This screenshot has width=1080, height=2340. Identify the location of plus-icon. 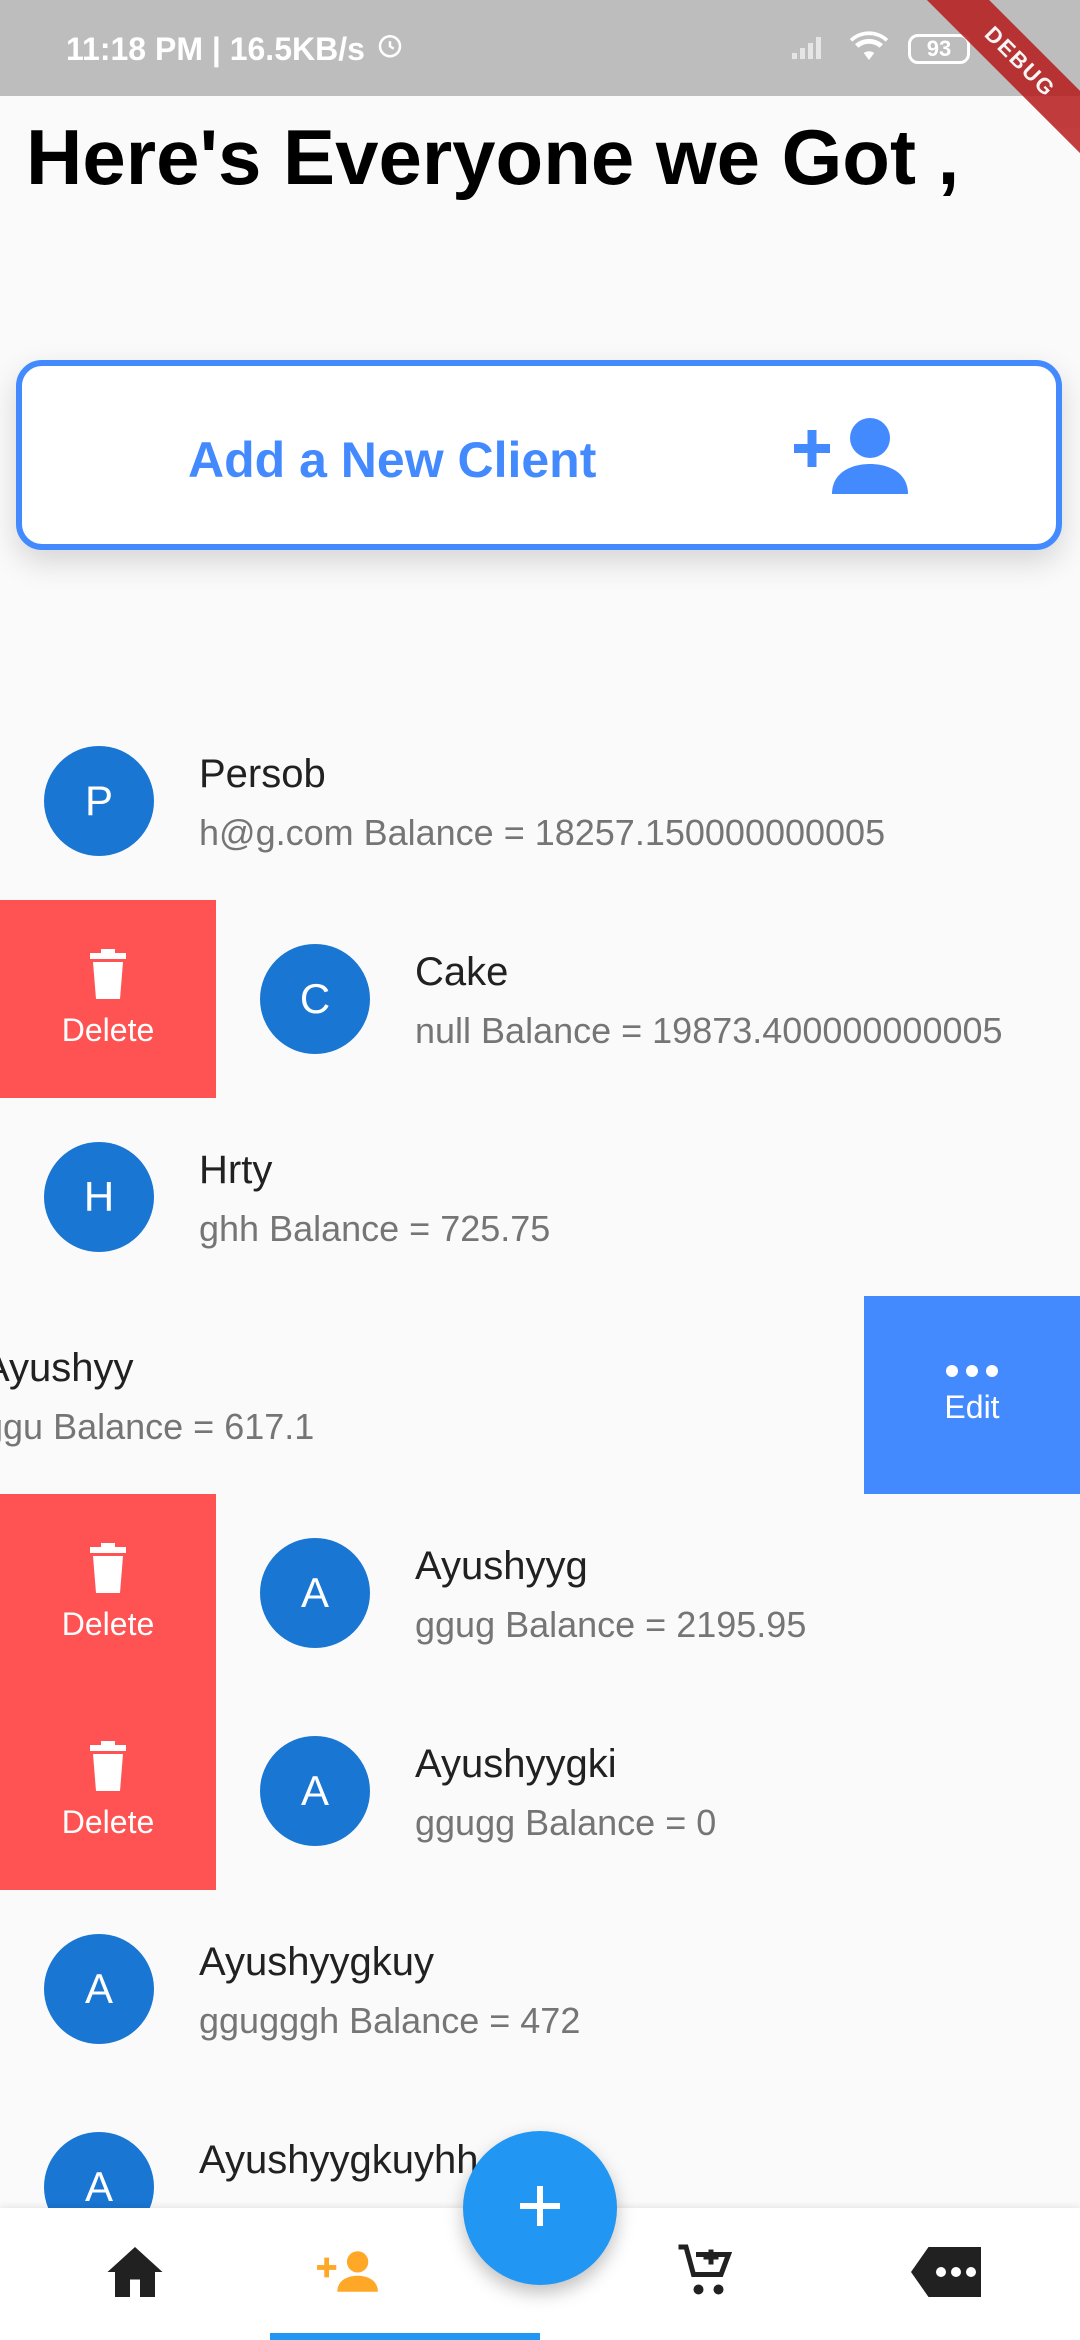
(540, 2208).